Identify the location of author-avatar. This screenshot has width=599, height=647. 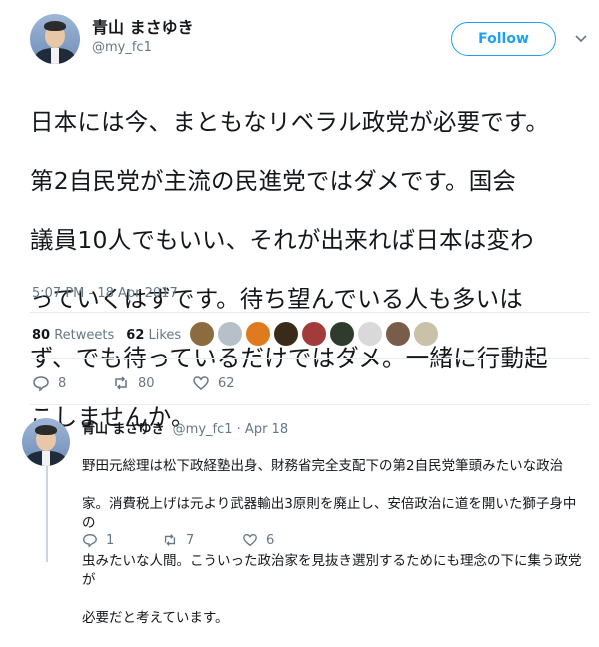
(55, 39).